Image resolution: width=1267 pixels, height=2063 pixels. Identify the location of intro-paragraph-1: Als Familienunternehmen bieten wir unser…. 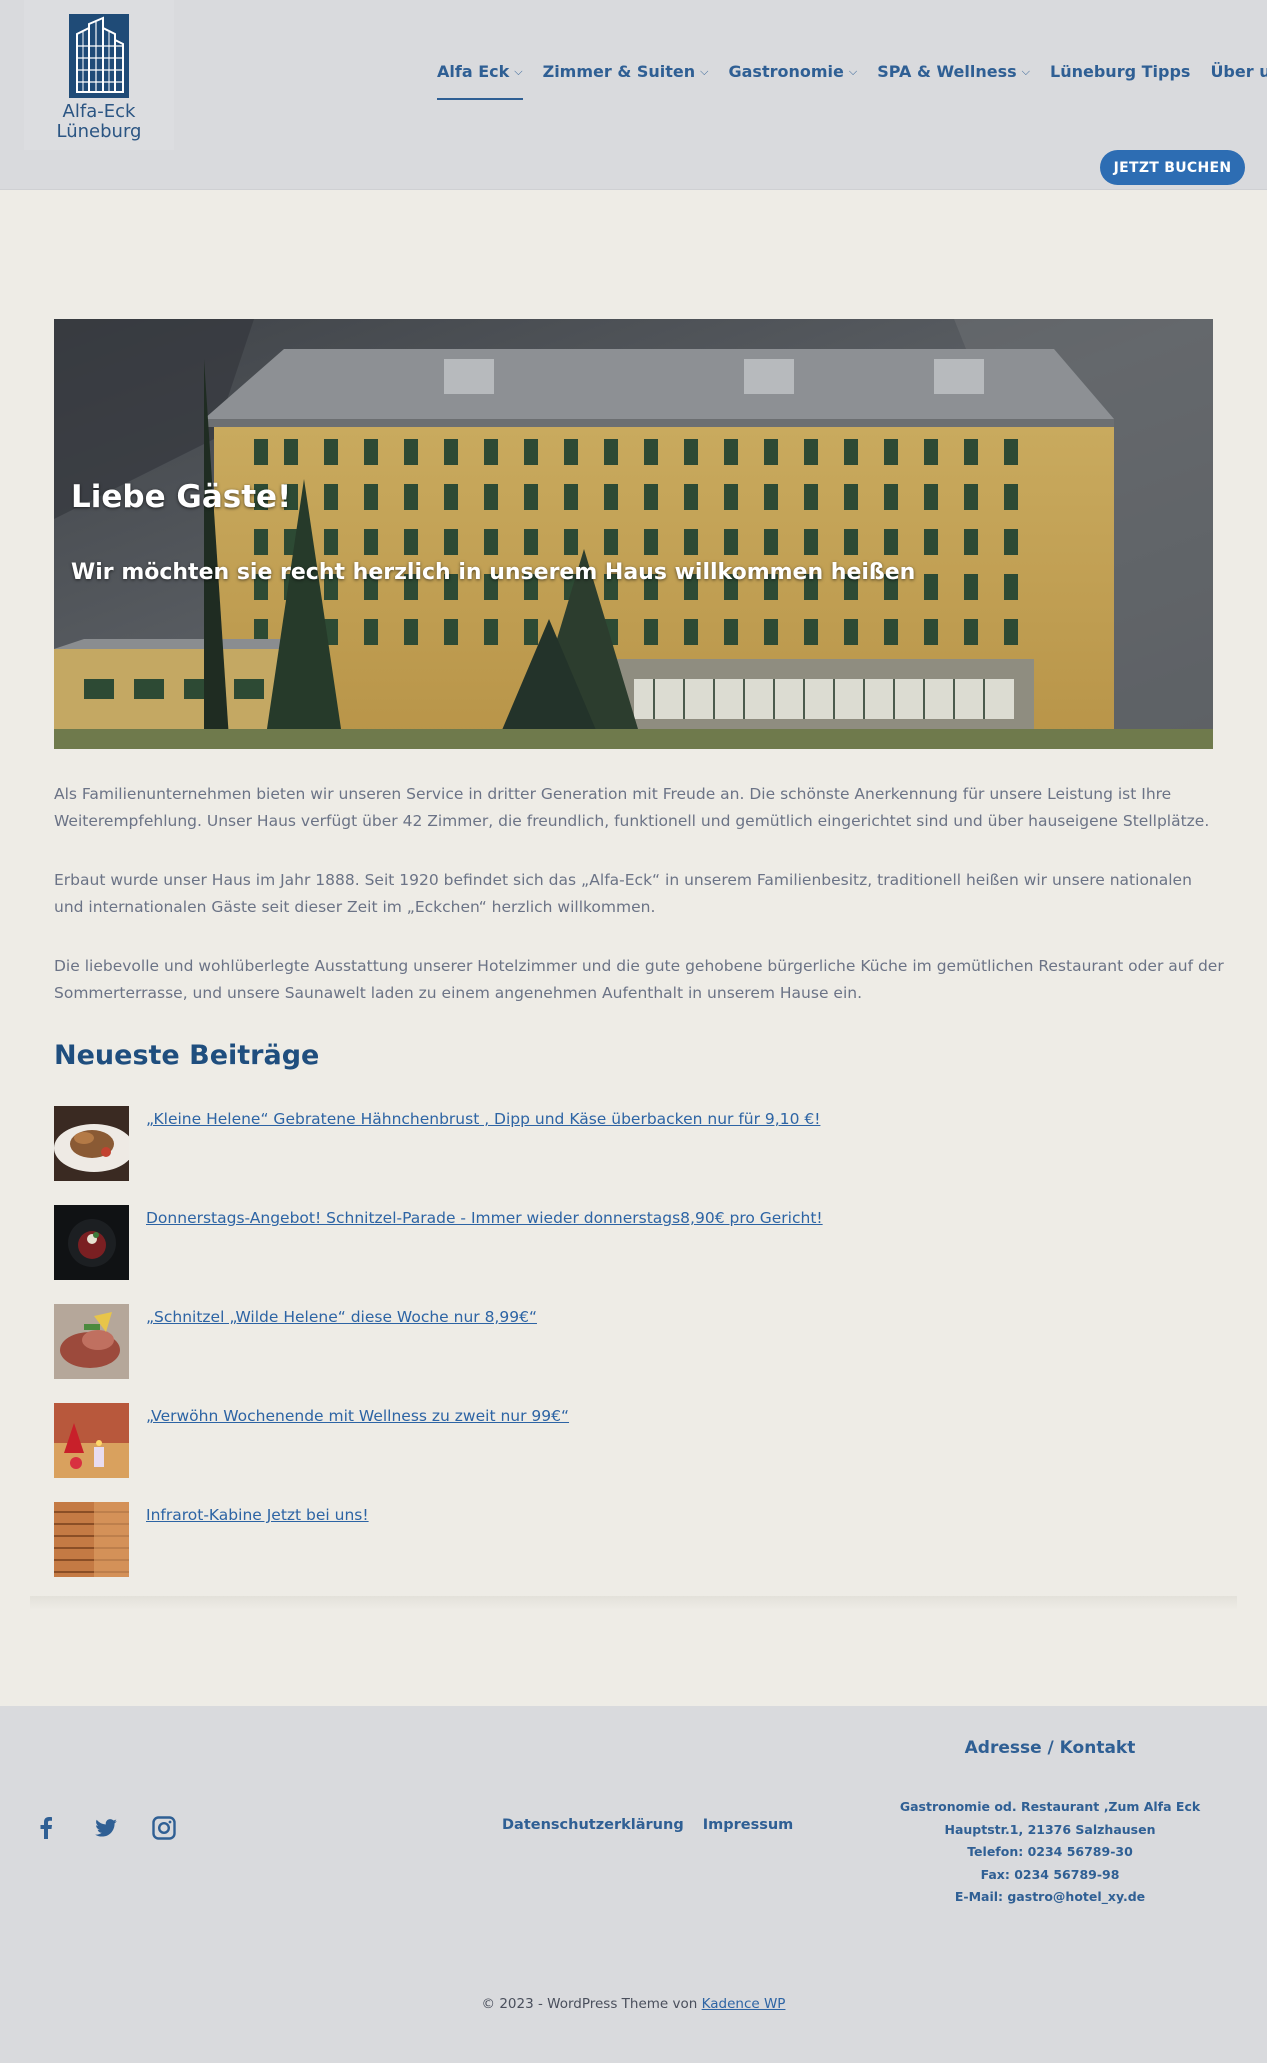
(632, 807).